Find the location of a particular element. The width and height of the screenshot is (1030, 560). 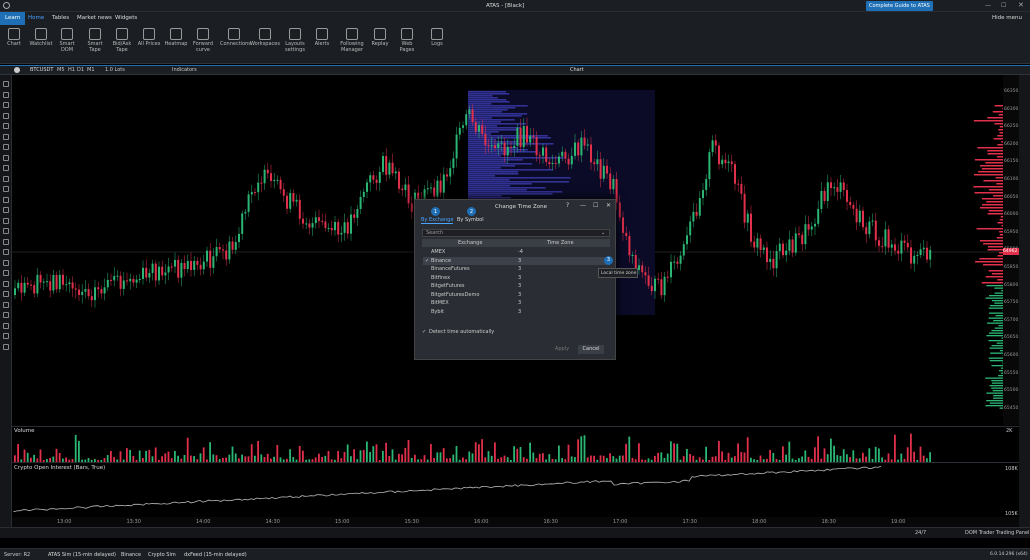

maximize-button: ☐ is located at coordinates (1003, 5).